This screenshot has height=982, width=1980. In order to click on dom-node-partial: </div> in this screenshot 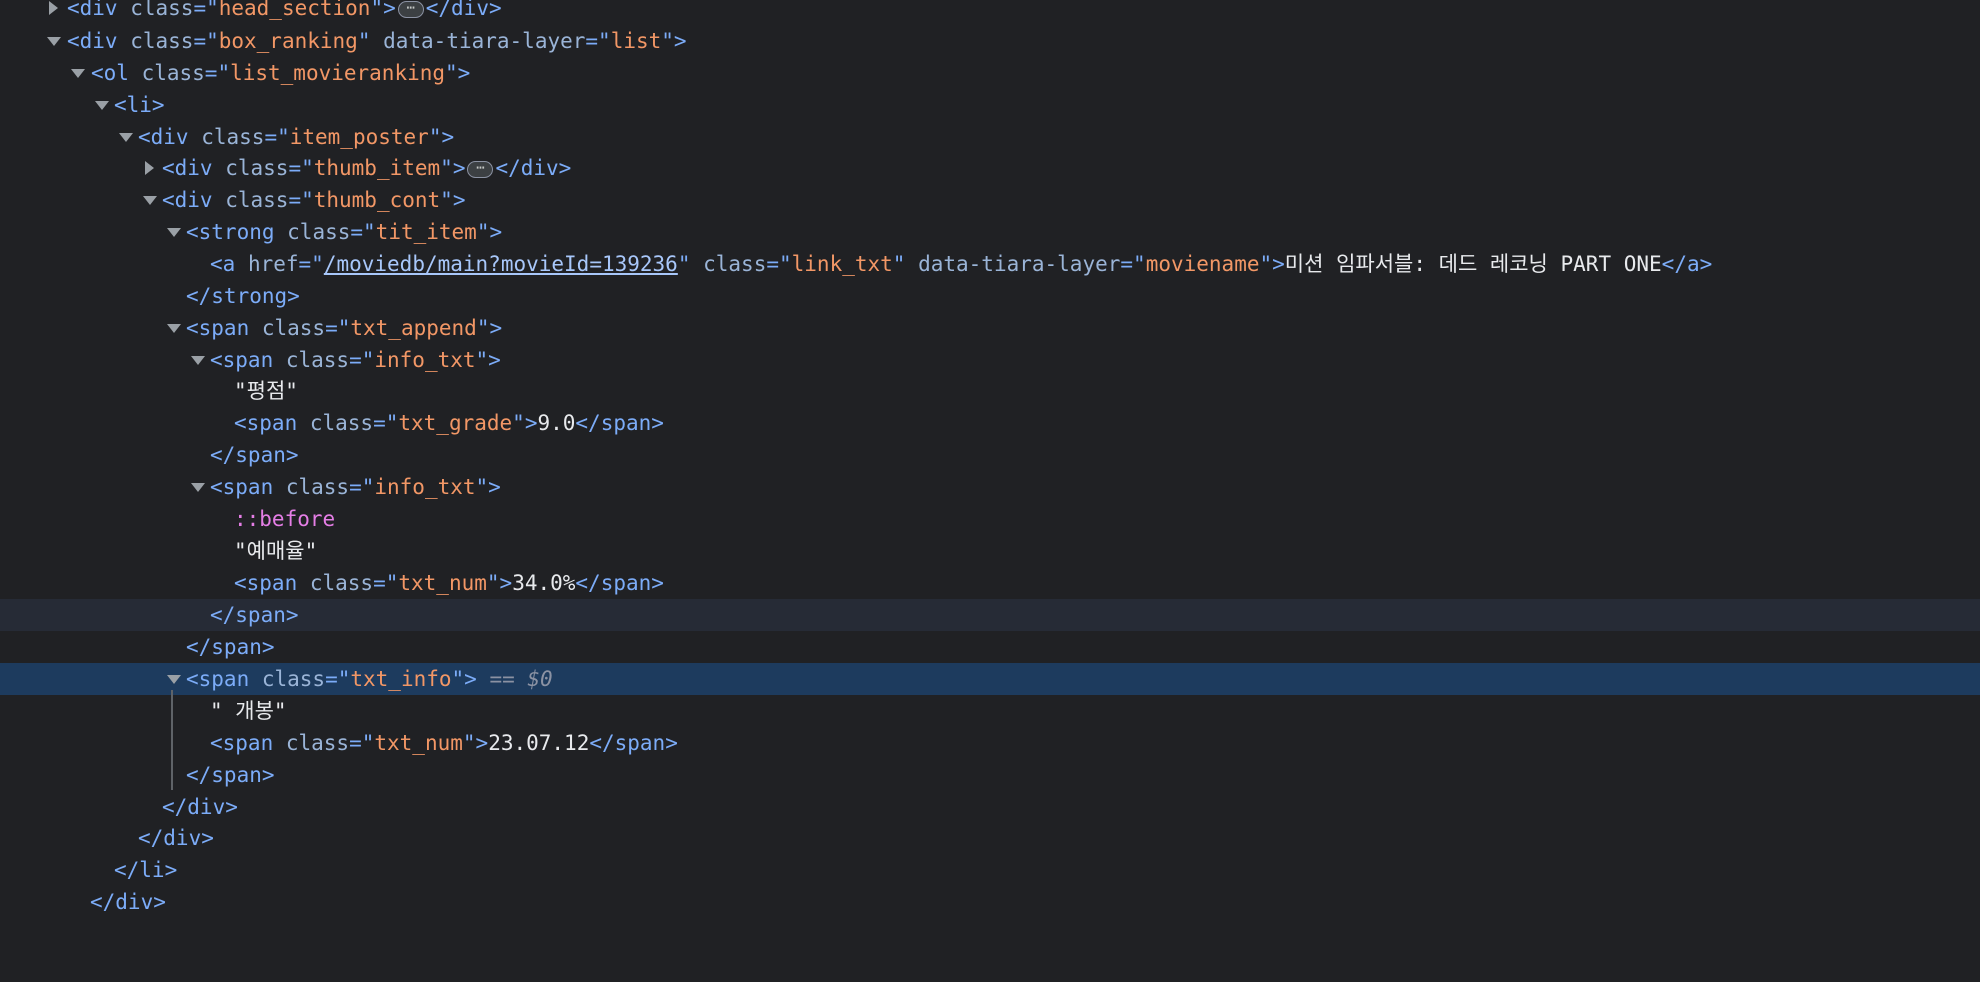, I will do `click(990, 902)`.